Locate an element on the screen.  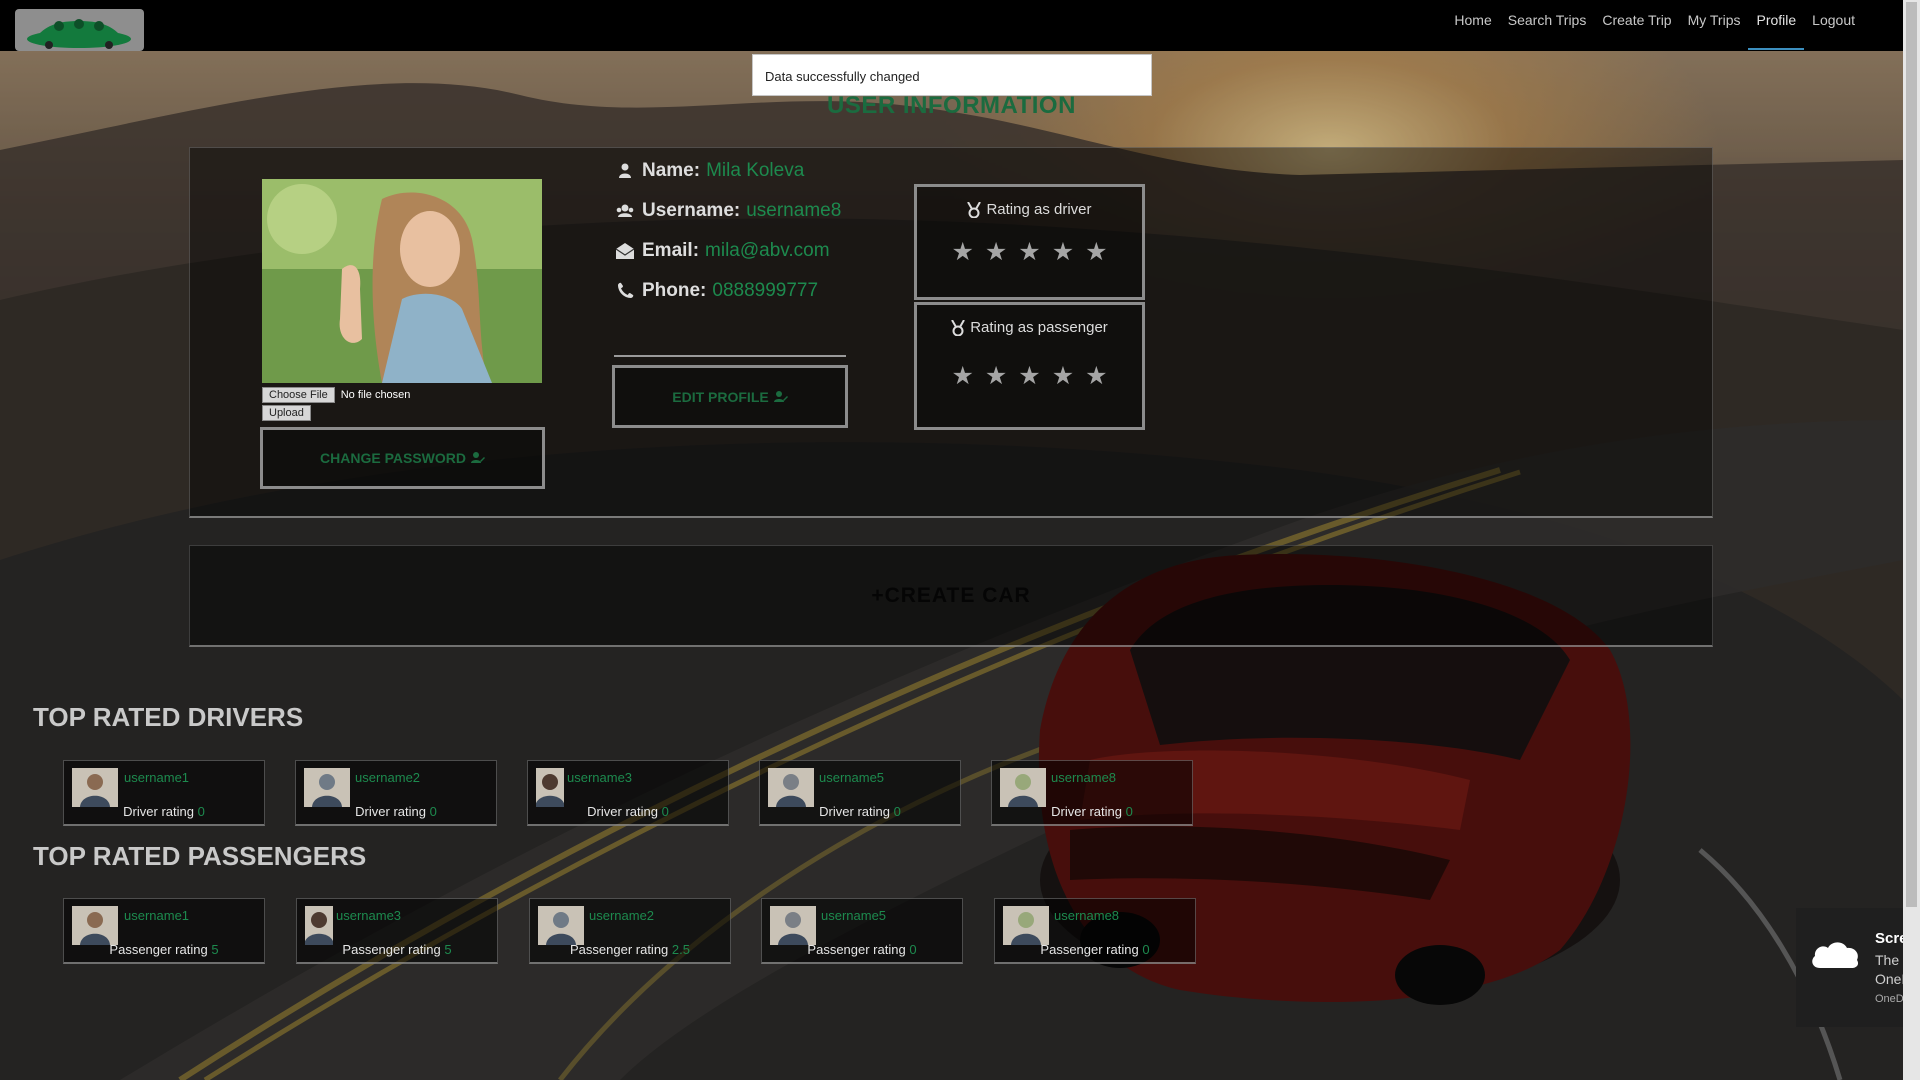
driver-rating-title: Rating as driver is located at coordinates (1029, 209).